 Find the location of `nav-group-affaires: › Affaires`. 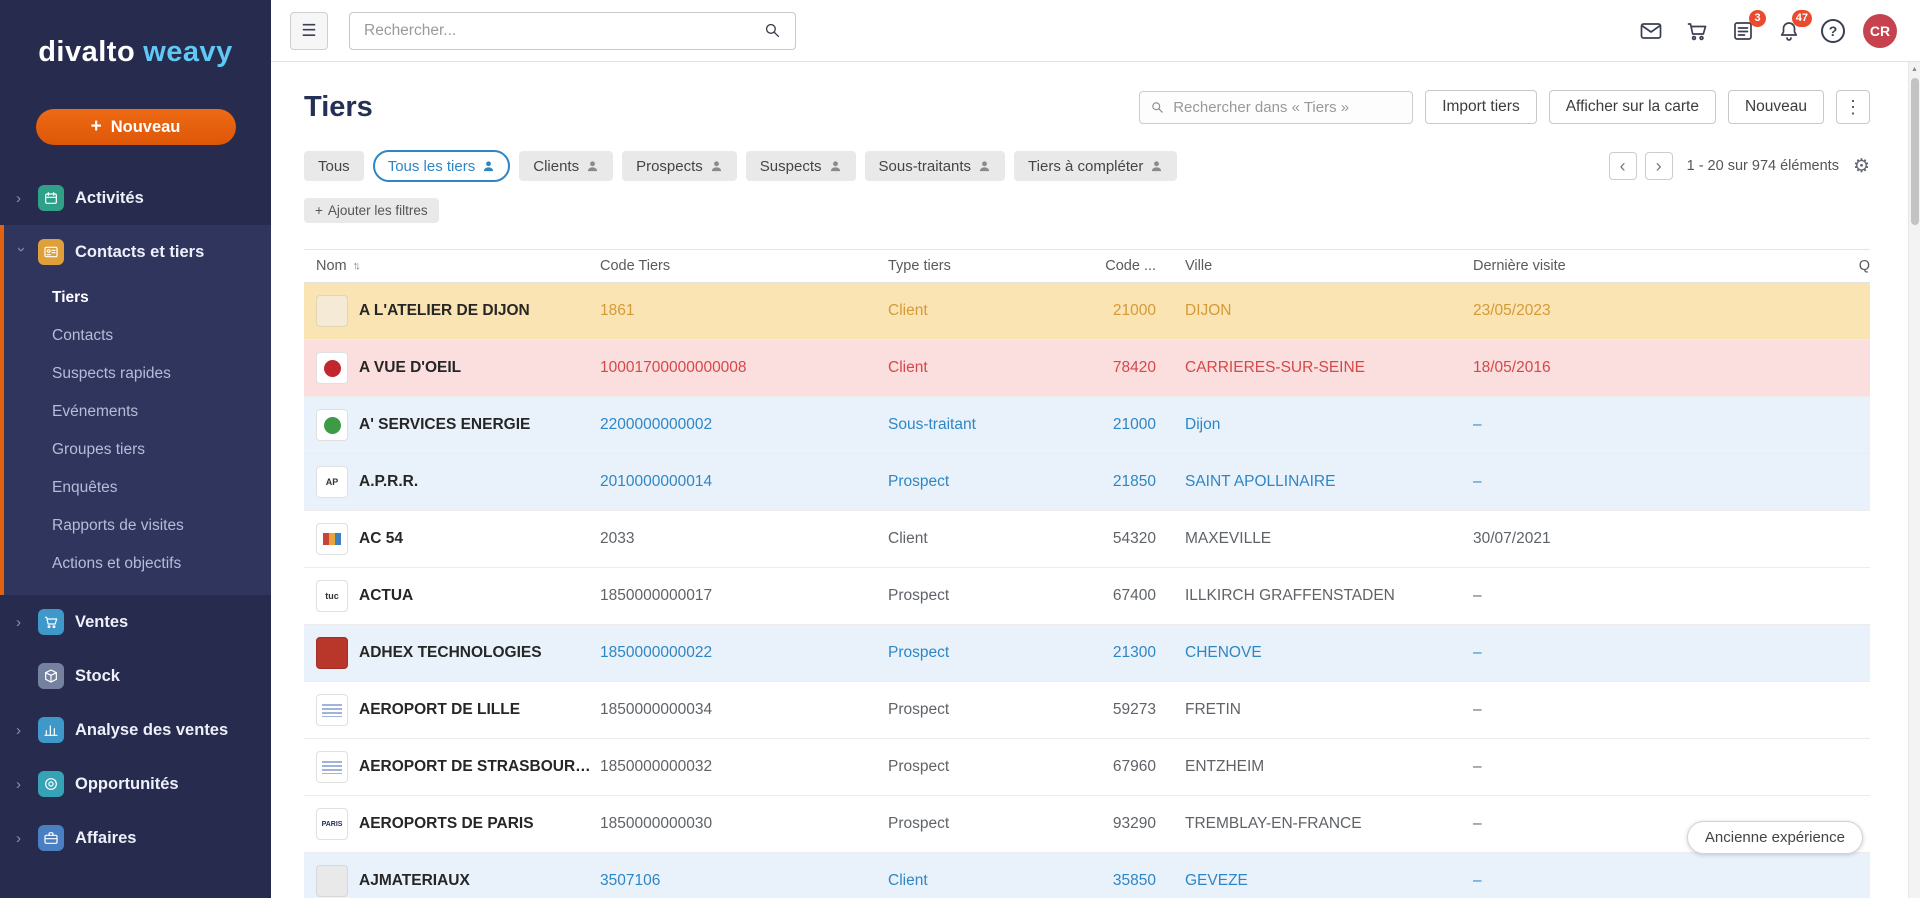

nav-group-affaires: › Affaires is located at coordinates (135, 838).